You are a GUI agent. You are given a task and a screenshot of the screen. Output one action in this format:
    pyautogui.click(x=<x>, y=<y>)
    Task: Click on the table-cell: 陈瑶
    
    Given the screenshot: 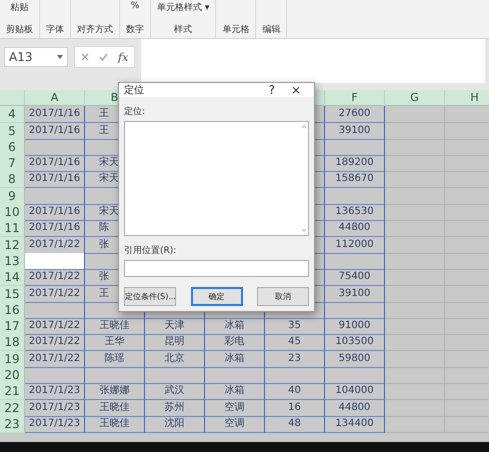 What is the action you would take?
    pyautogui.click(x=115, y=359)
    